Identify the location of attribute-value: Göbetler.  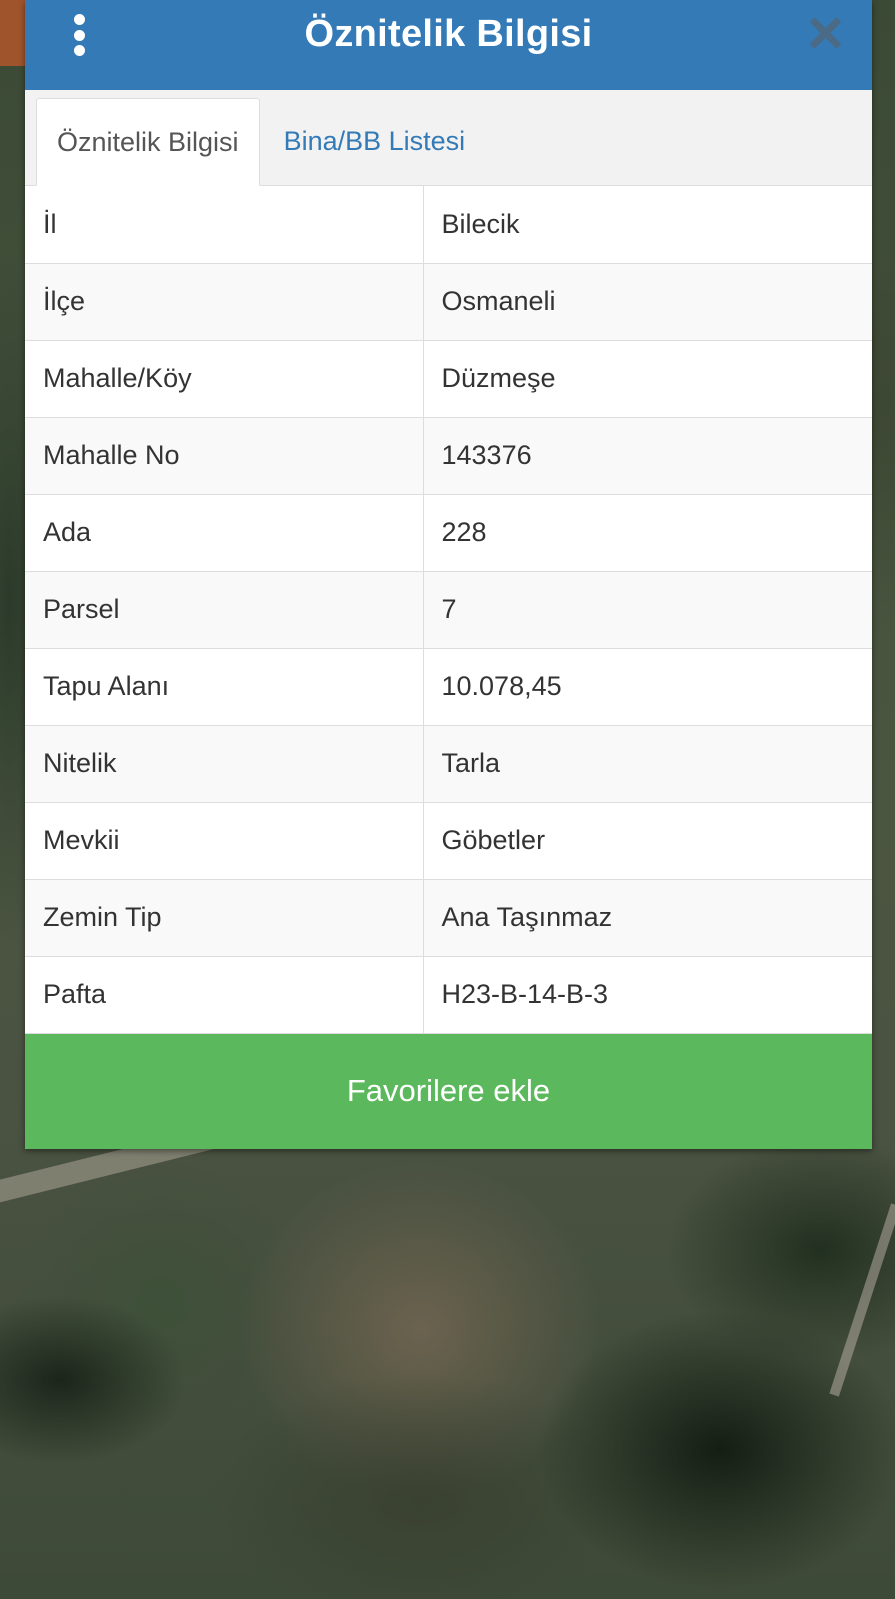
(647, 840).